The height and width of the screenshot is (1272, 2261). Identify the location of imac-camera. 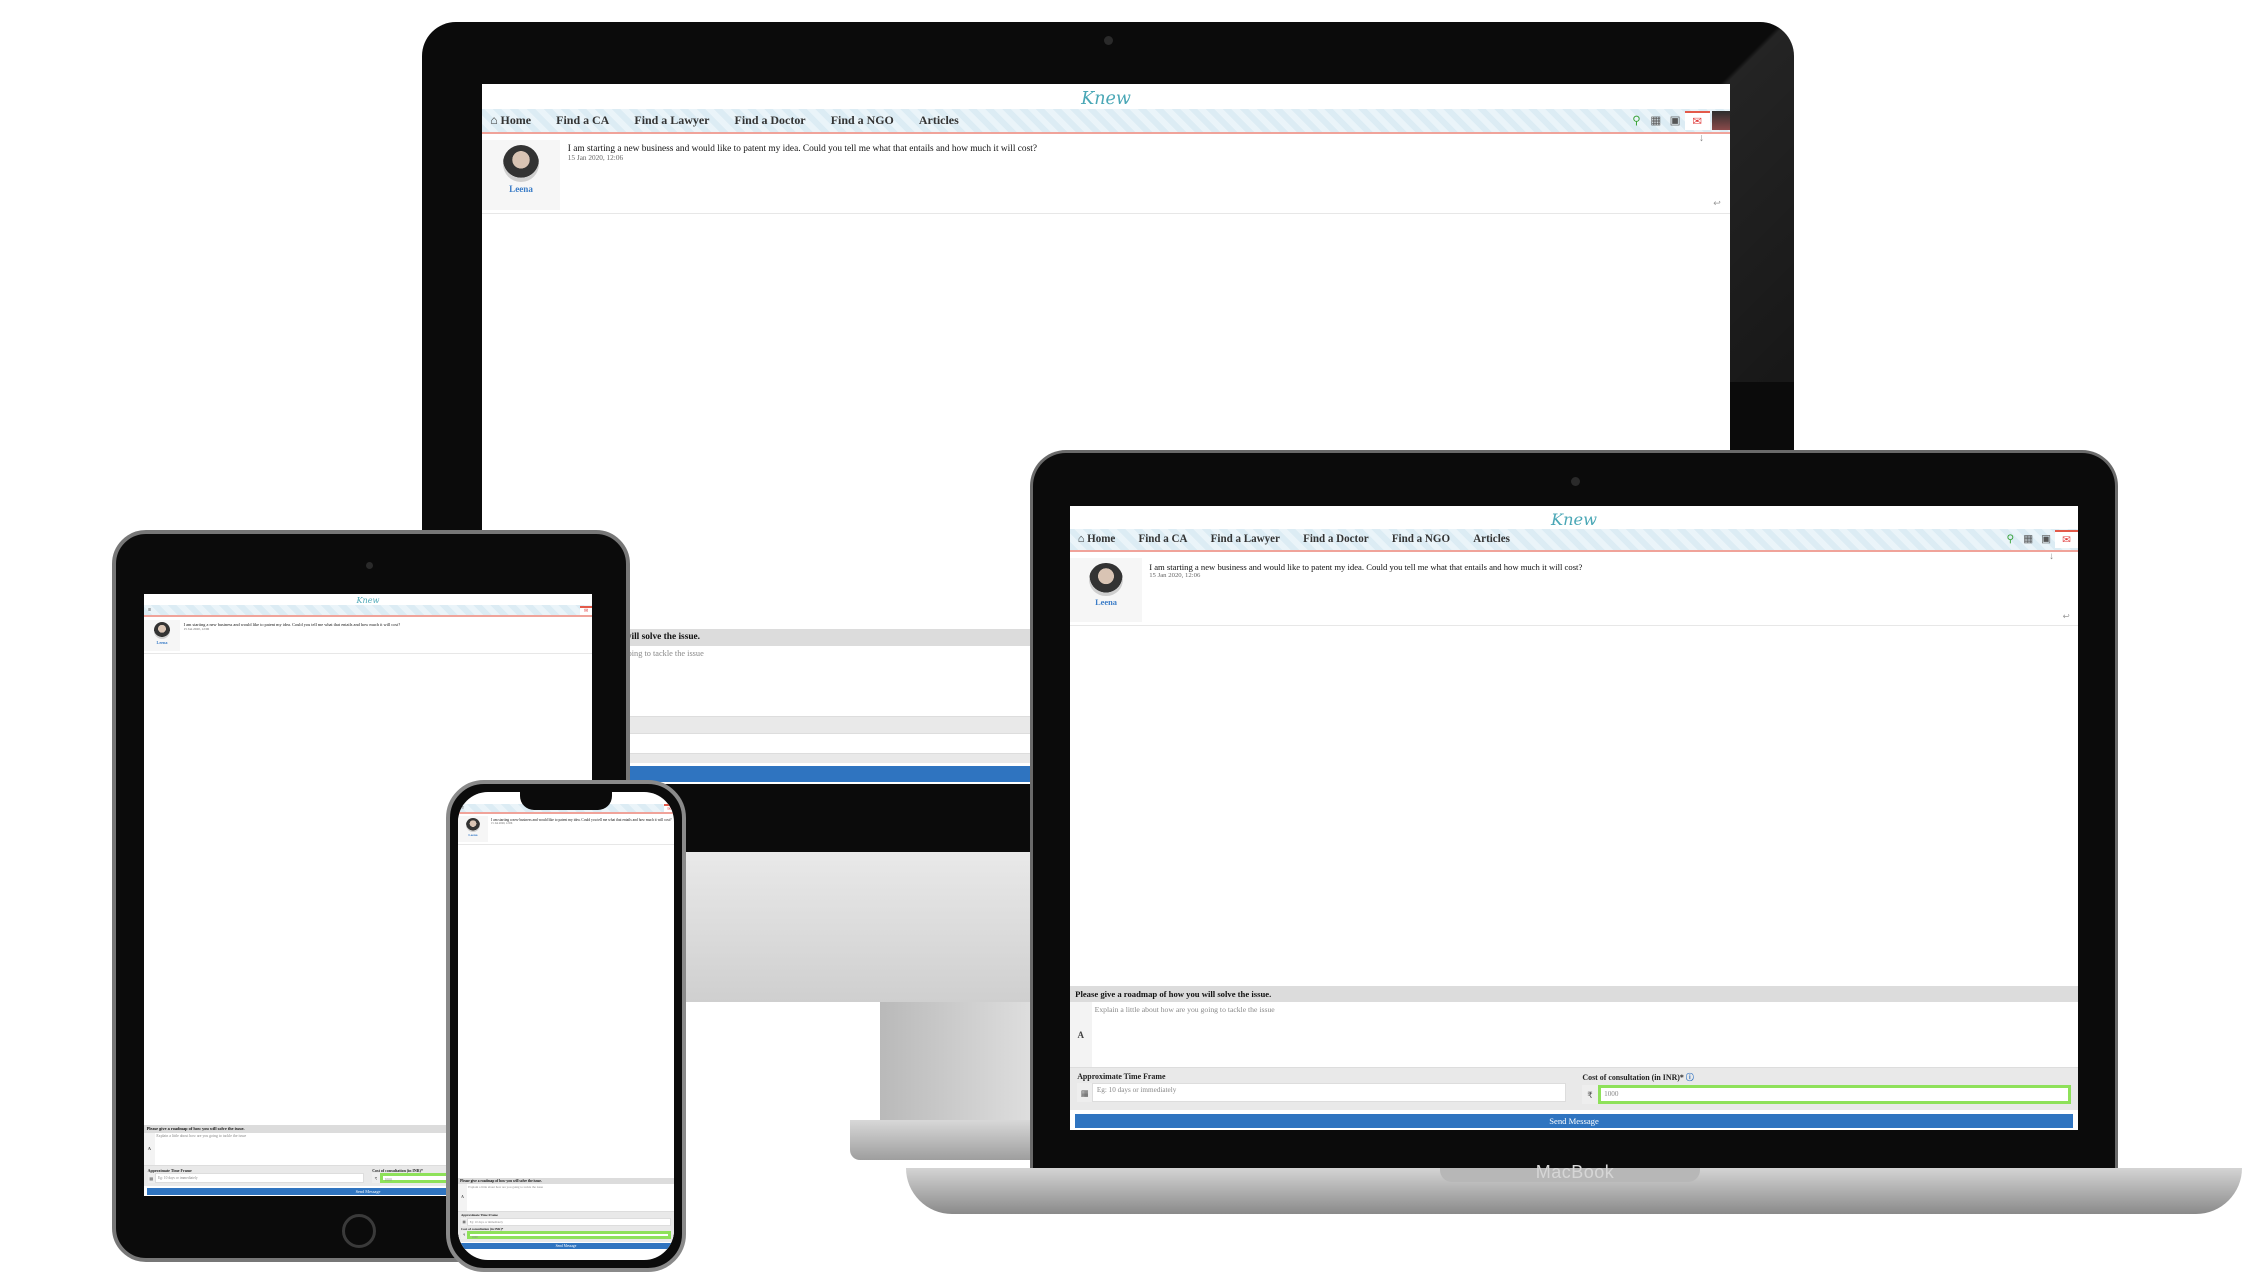
(1108, 40).